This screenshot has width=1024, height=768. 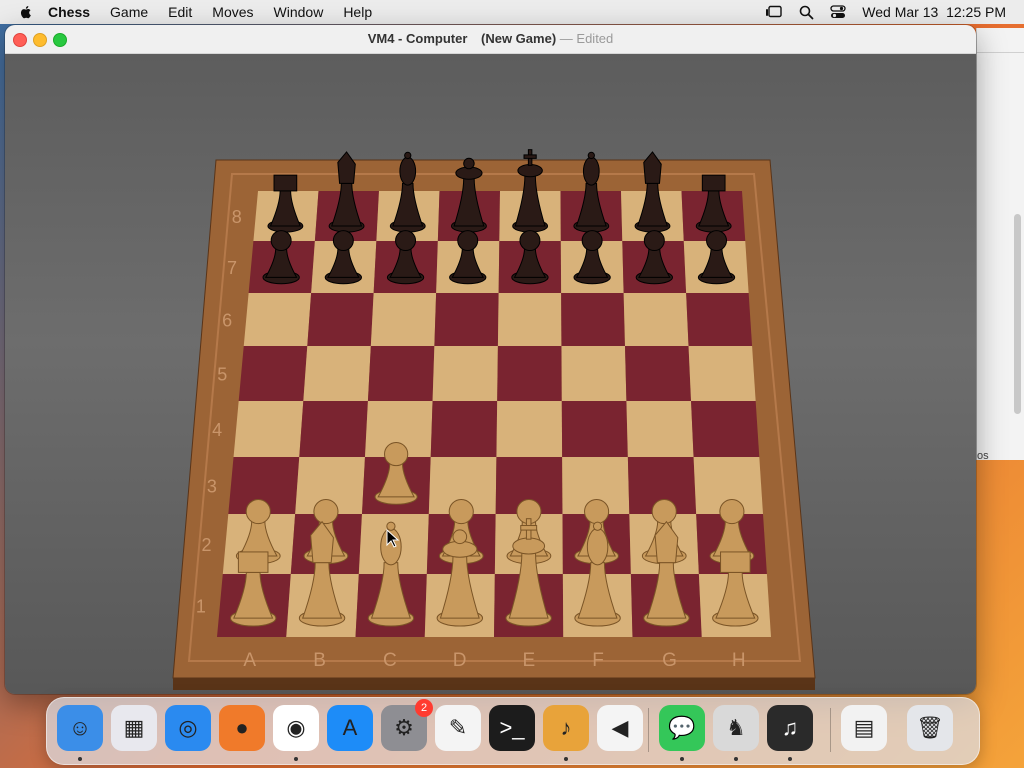 I want to click on file-label-e: E, so click(x=529, y=660).